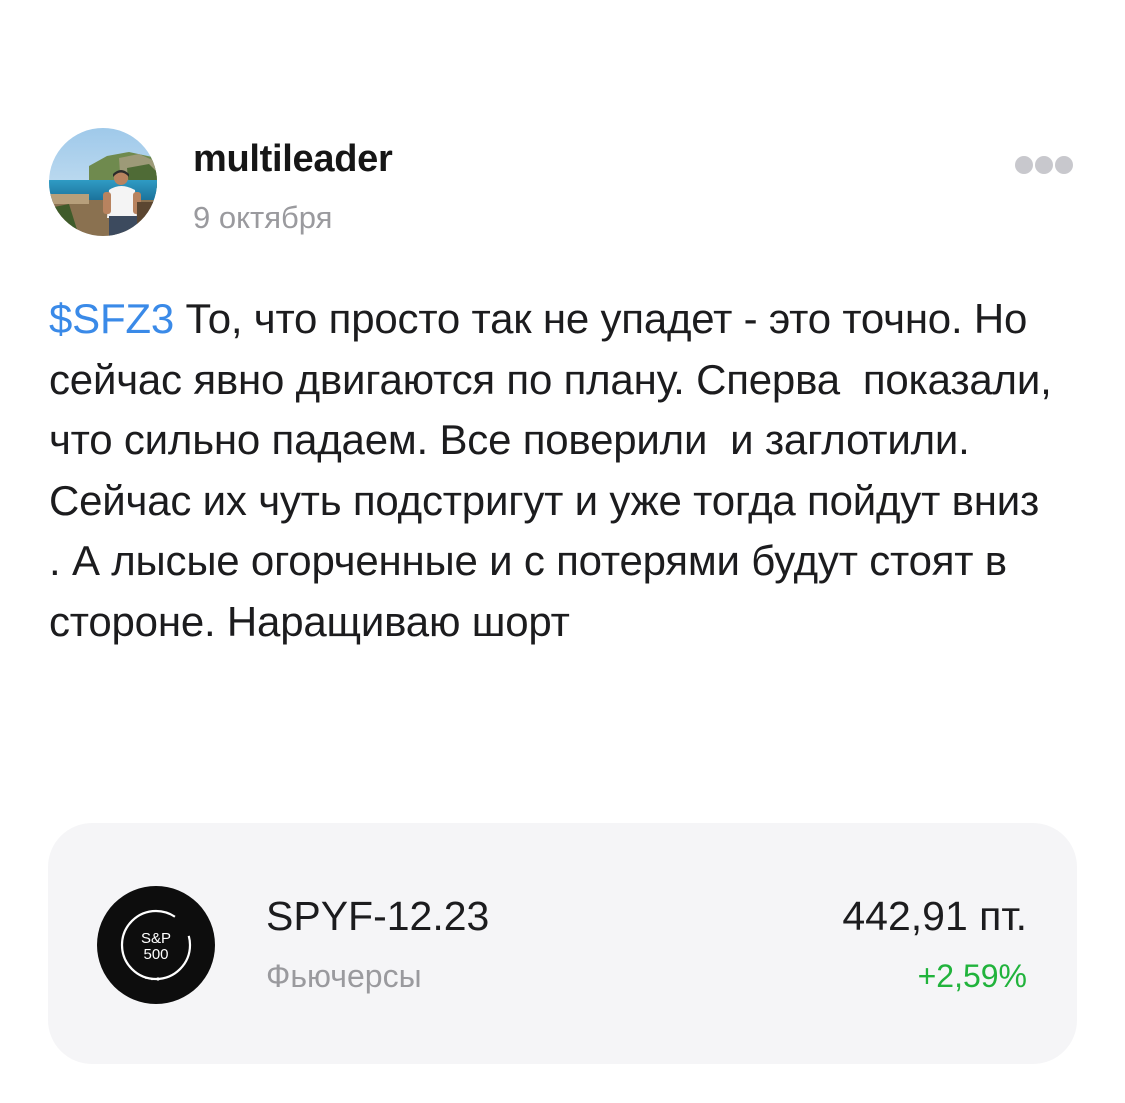 This screenshot has width=1125, height=1103. What do you see at coordinates (293, 159) in the screenshot?
I see `author-name: multileader` at bounding box center [293, 159].